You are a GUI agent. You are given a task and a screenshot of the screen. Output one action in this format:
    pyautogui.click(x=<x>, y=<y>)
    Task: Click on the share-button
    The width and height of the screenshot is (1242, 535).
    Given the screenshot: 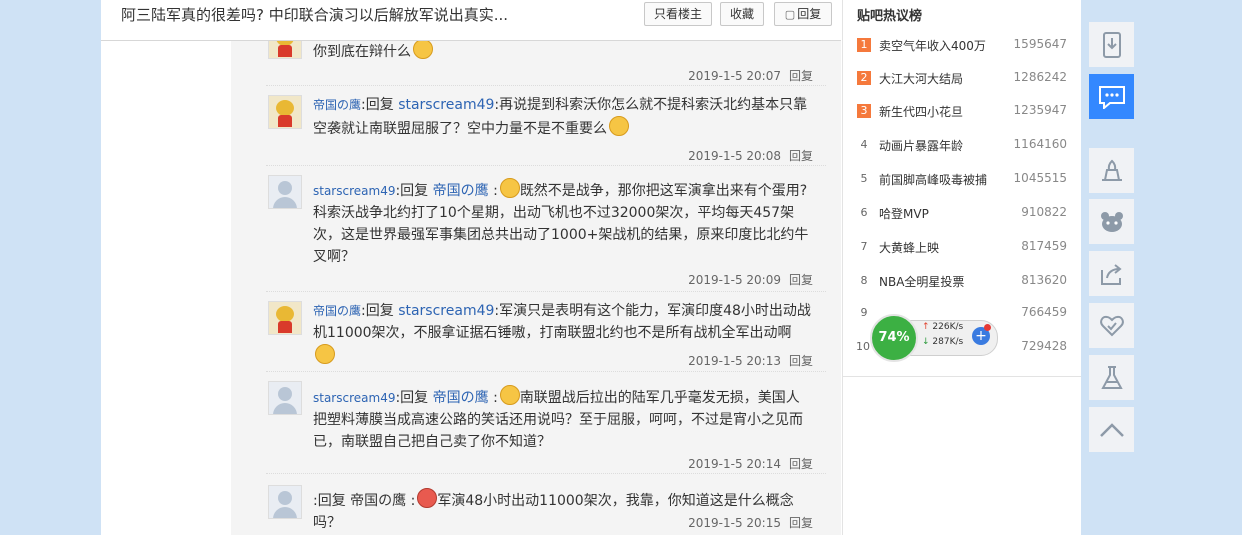 What is the action you would take?
    pyautogui.click(x=1111, y=273)
    